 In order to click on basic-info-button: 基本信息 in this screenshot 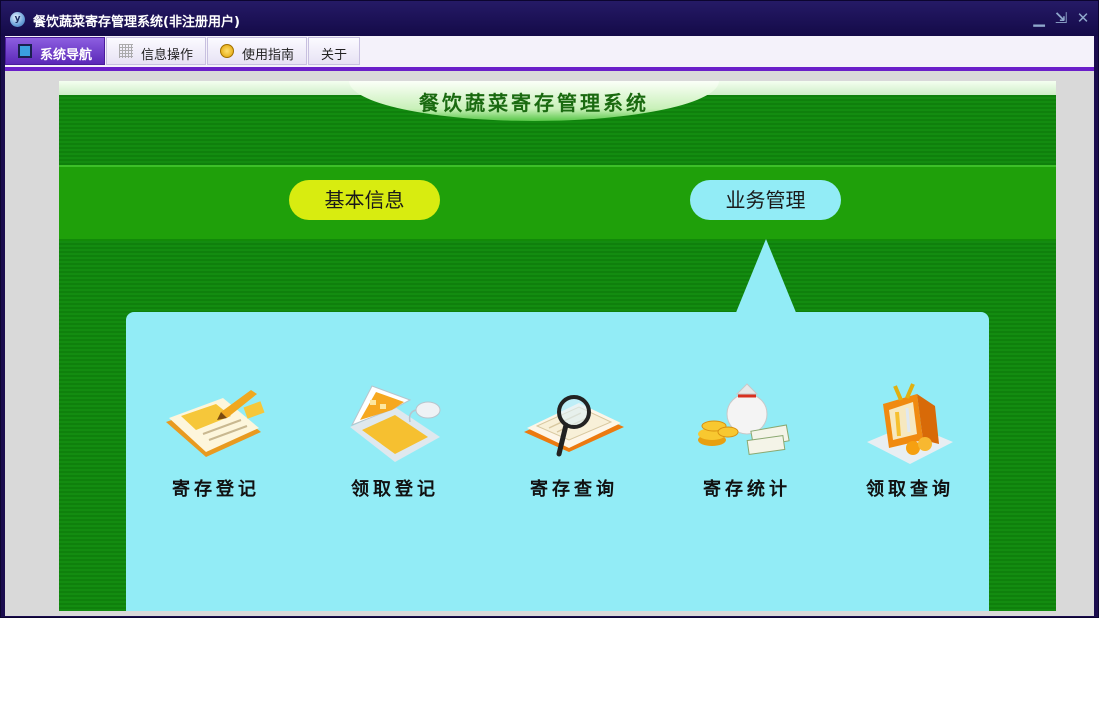, I will do `click(364, 200)`.